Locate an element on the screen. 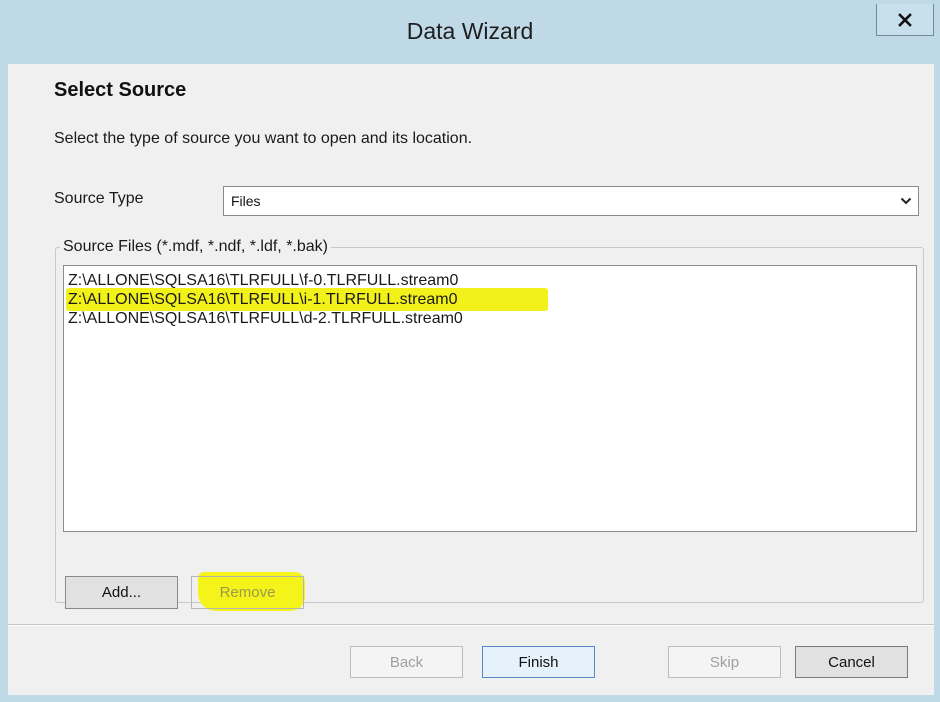  window-frame-right is located at coordinates (937, 383).